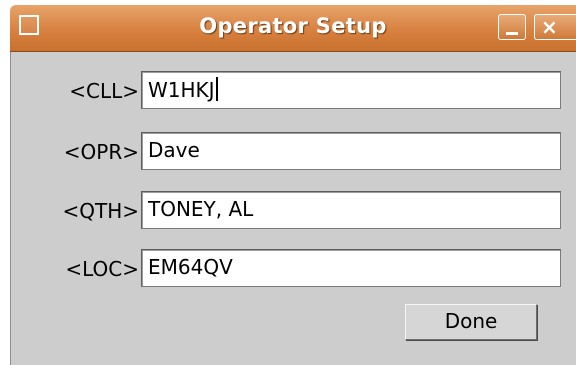  What do you see at coordinates (512, 33) in the screenshot?
I see `minimize-icon` at bounding box center [512, 33].